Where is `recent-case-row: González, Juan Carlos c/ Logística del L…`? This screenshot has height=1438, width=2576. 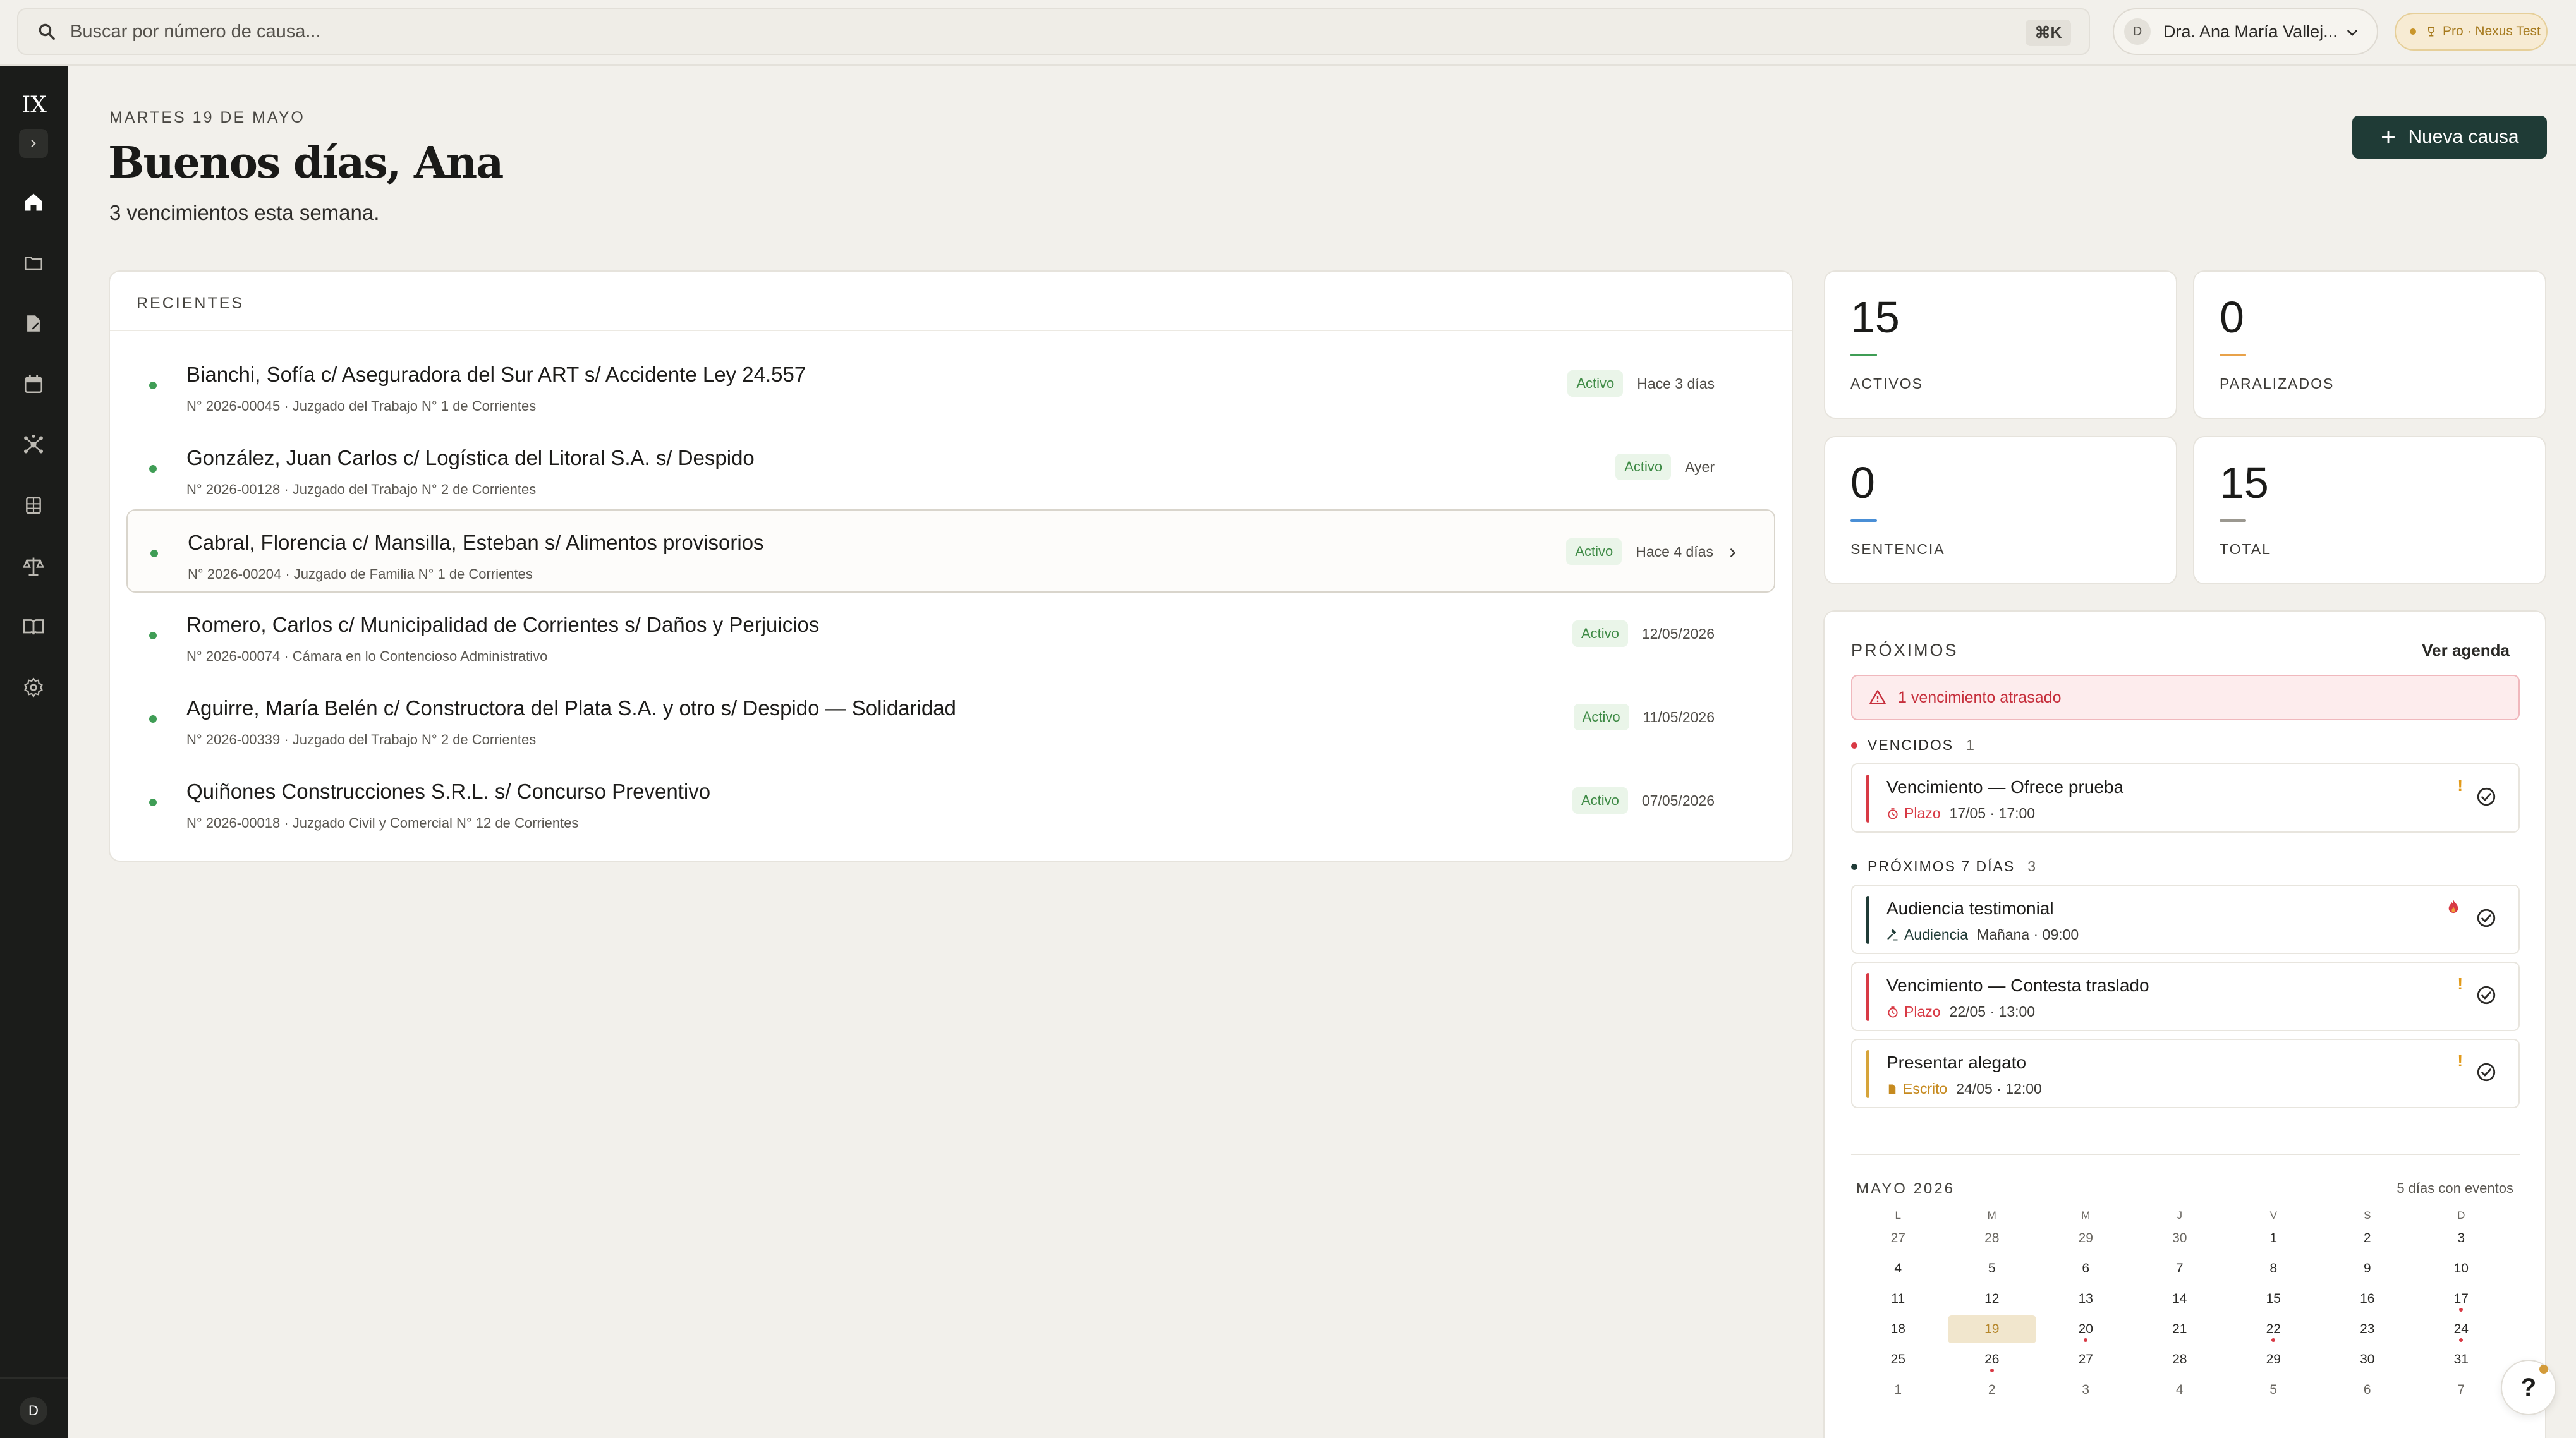 recent-case-row: González, Juan Carlos c/ Logística del L… is located at coordinates (950, 468).